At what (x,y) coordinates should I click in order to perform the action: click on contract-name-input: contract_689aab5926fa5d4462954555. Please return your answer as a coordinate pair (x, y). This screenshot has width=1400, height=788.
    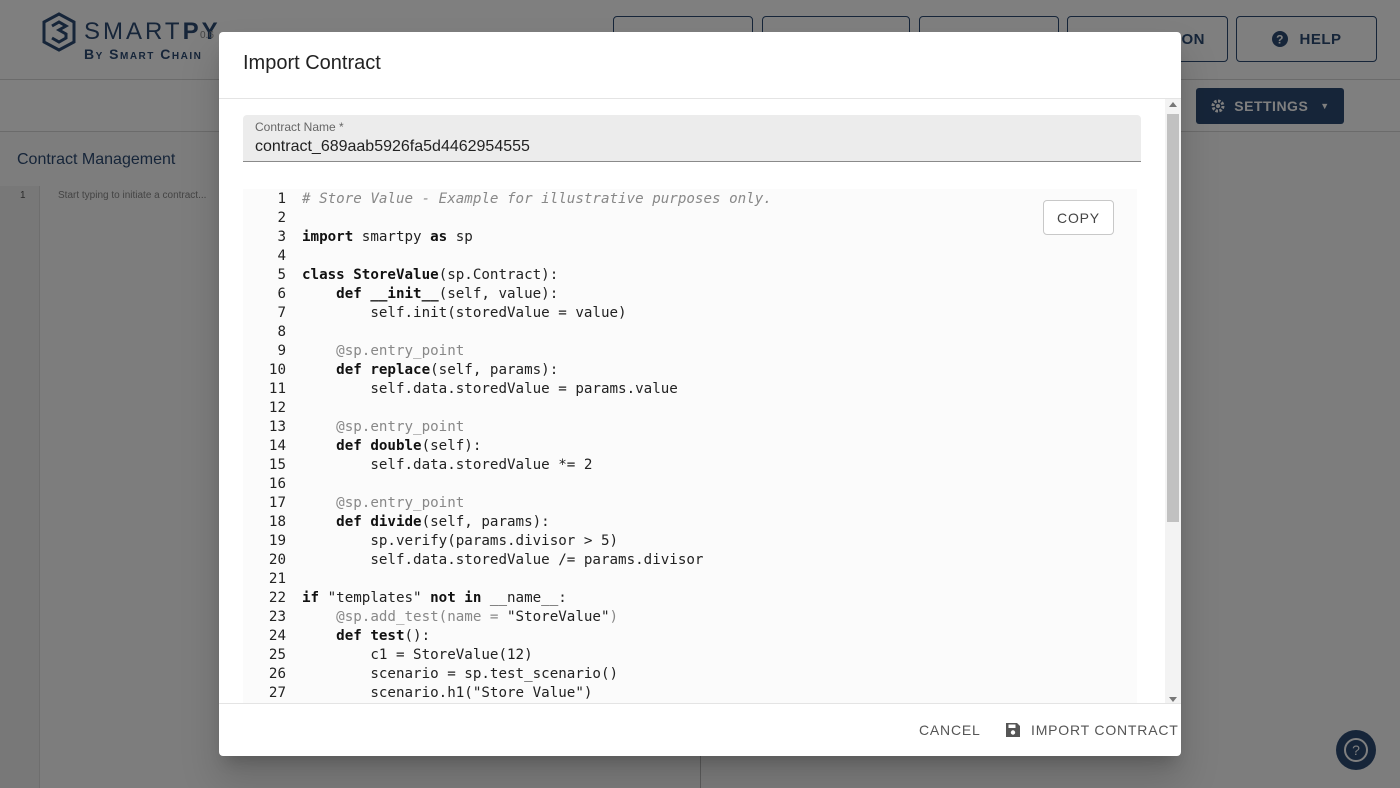
    Looking at the image, I should click on (392, 147).